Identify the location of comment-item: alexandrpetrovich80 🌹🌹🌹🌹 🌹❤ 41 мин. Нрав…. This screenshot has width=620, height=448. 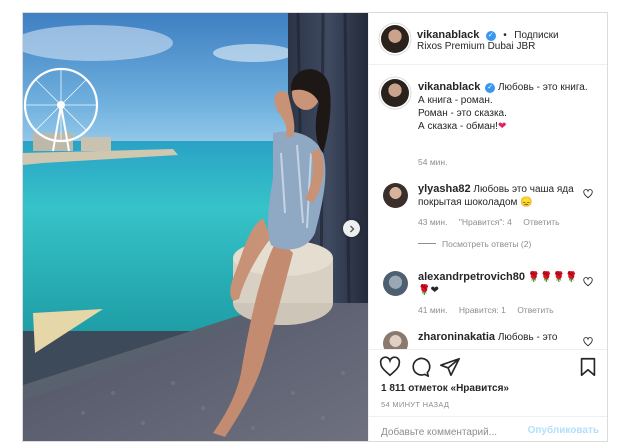
(491, 297).